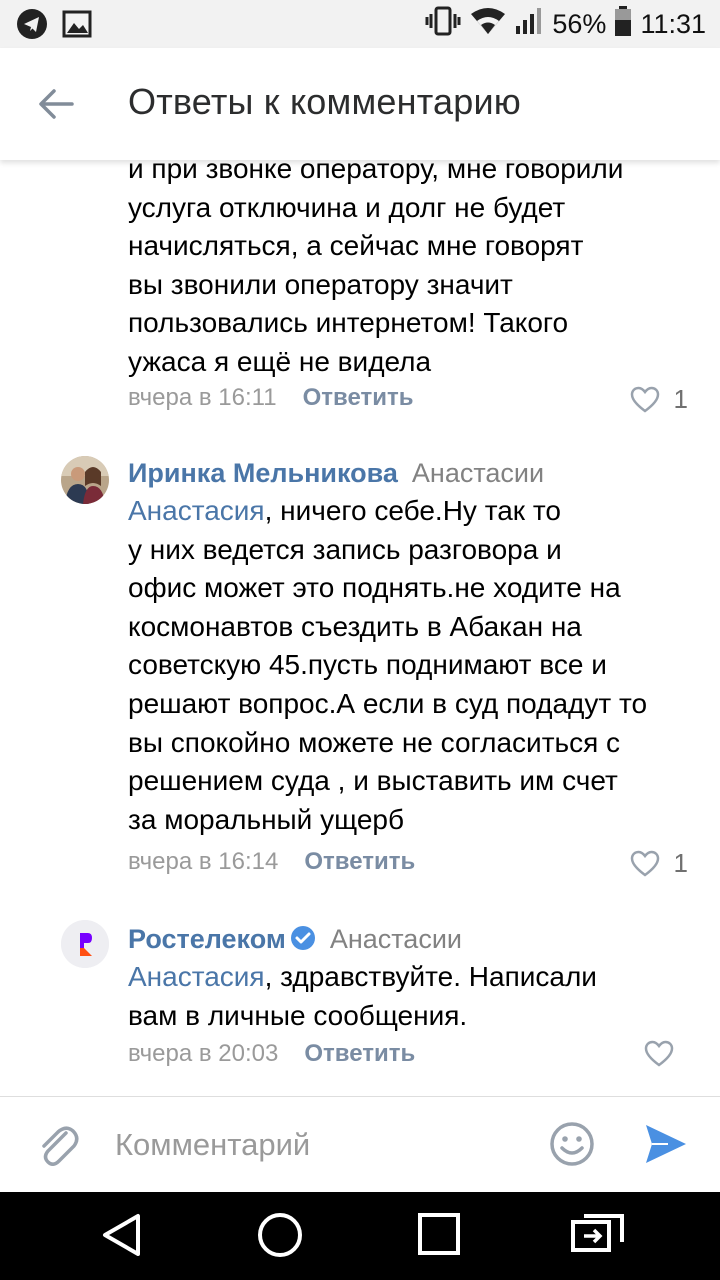  I want to click on like-button, so click(666, 1053).